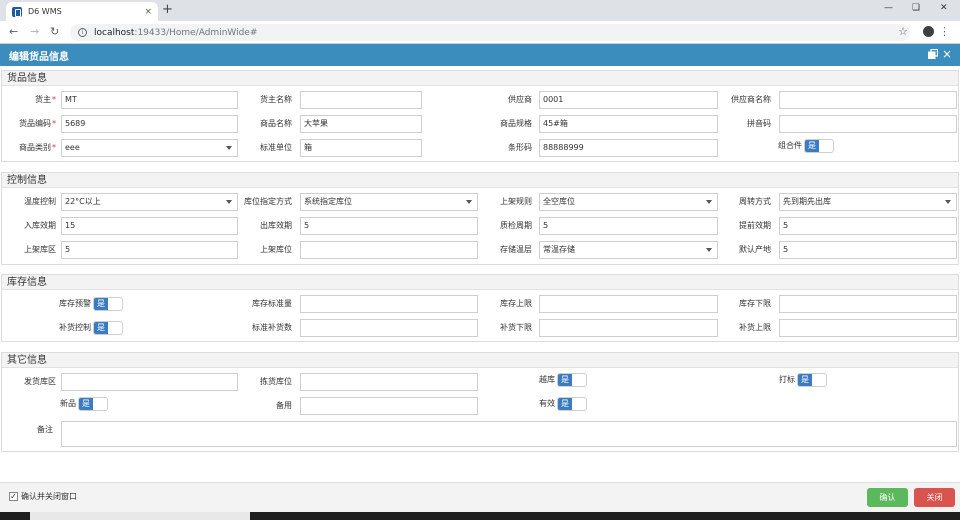  I want to click on new-tab-icon: +, so click(167, 10).